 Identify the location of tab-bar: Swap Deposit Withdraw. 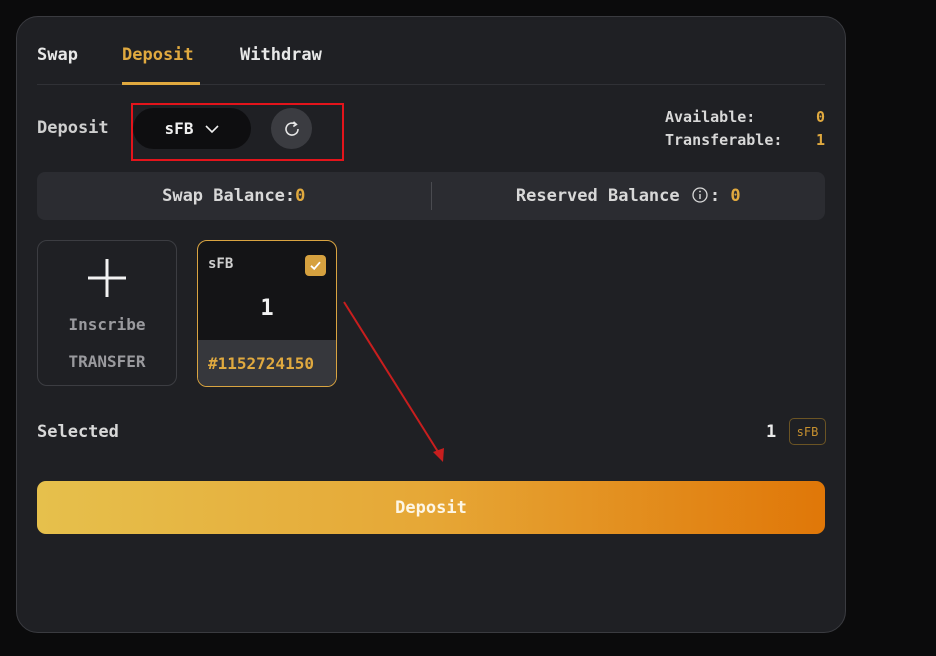
(431, 65).